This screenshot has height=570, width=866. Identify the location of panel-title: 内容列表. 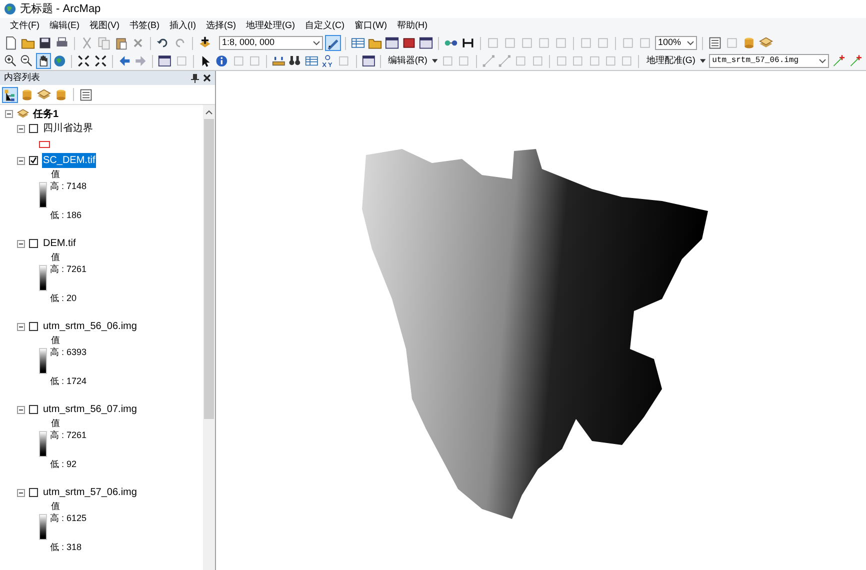
(22, 77).